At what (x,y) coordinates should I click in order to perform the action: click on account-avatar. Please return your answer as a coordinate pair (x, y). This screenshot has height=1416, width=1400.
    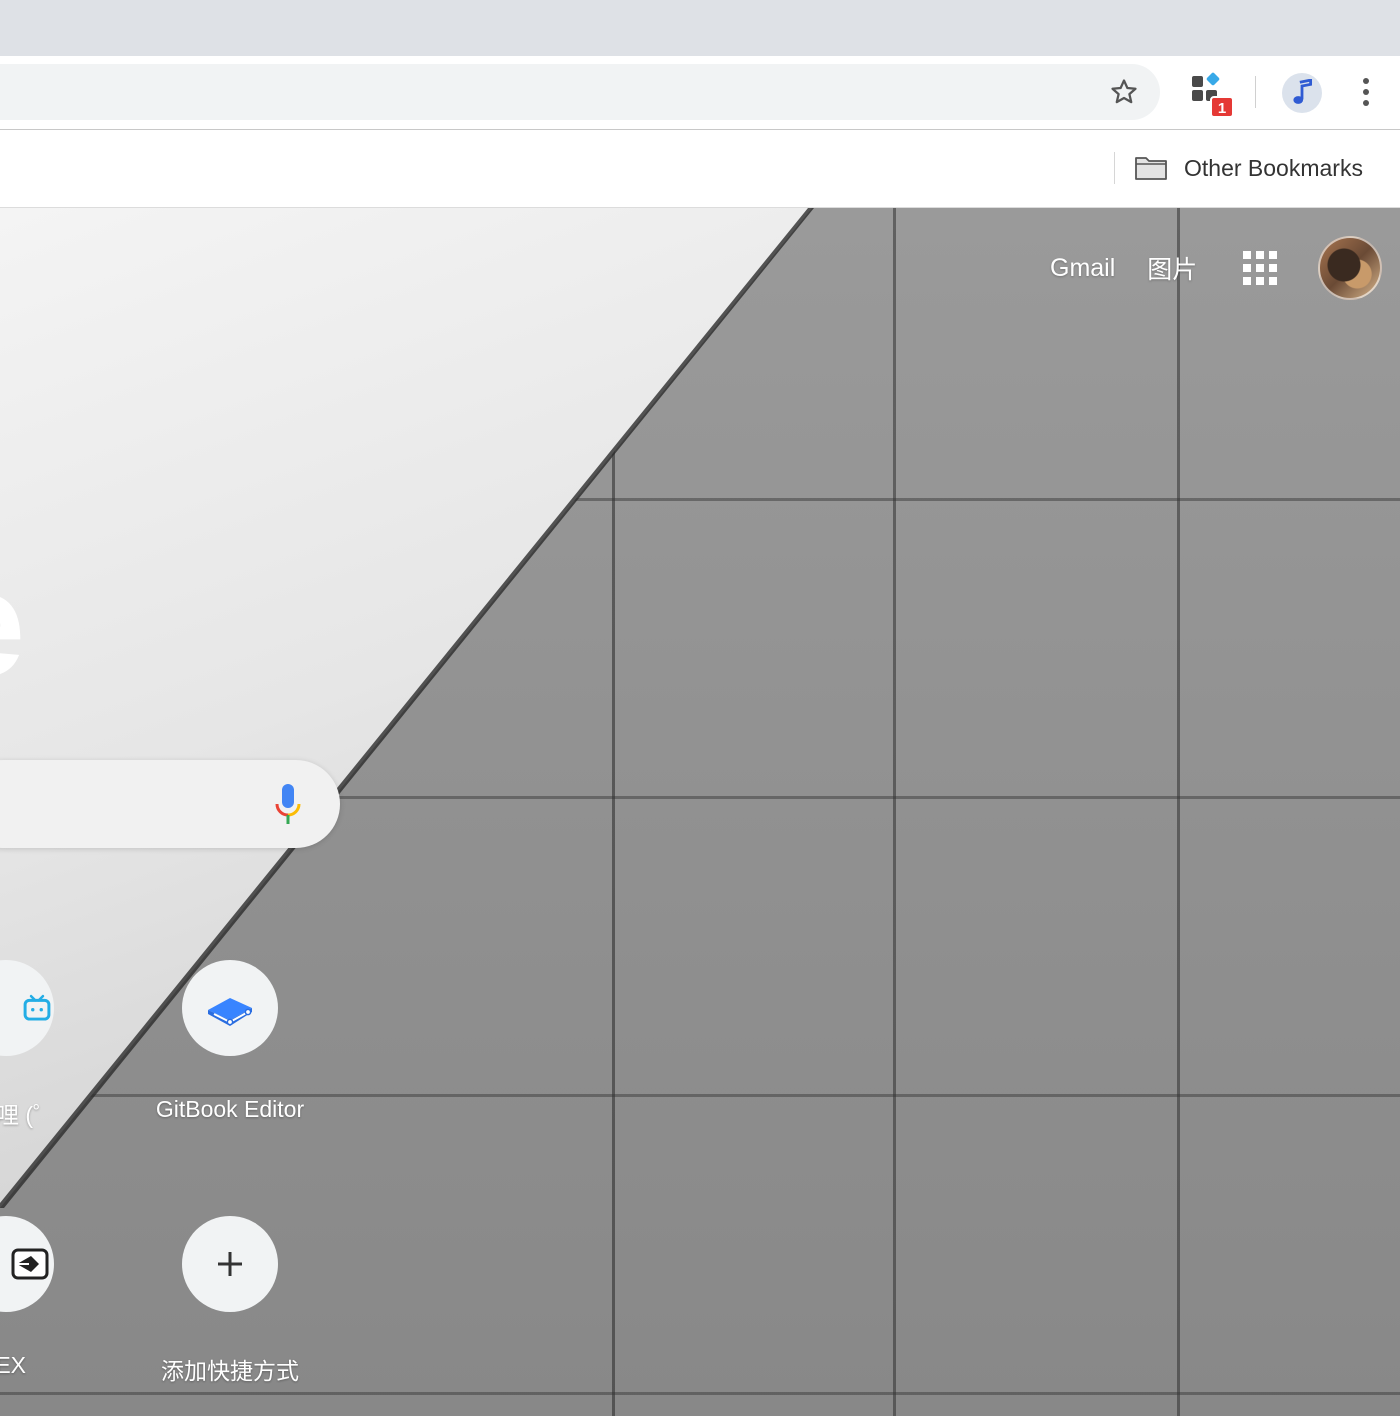
    Looking at the image, I should click on (1350, 268).